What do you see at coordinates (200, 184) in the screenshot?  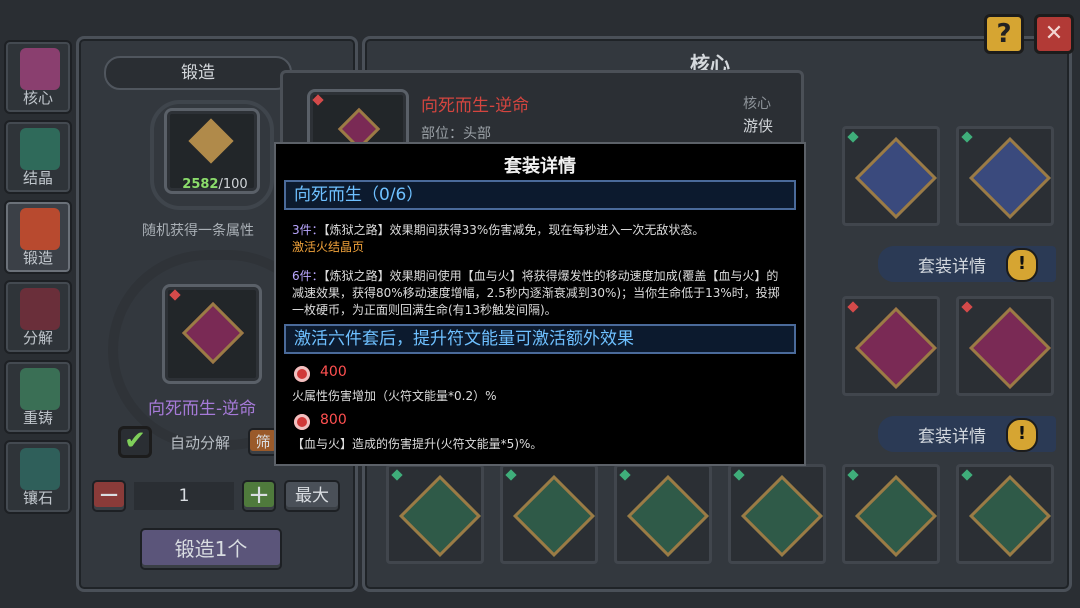 I see `material-count: 2582` at bounding box center [200, 184].